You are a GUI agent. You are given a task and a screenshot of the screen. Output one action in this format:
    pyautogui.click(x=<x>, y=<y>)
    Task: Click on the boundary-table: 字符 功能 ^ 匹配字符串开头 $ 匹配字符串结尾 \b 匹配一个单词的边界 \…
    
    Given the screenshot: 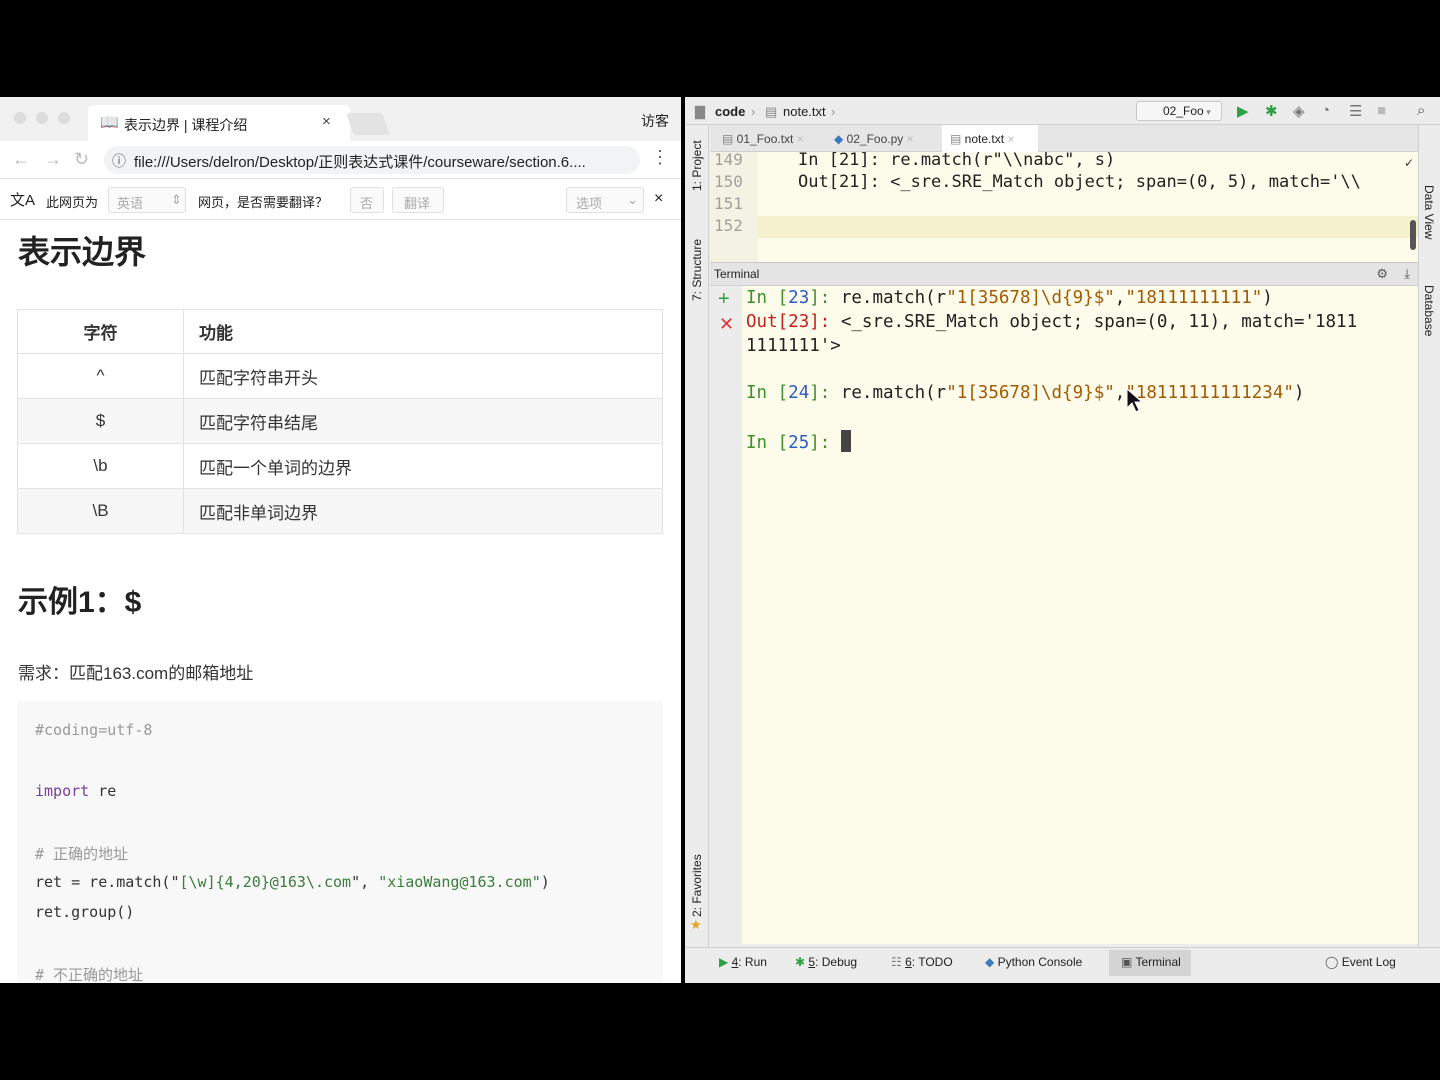 What is the action you would take?
    pyautogui.click(x=340, y=421)
    